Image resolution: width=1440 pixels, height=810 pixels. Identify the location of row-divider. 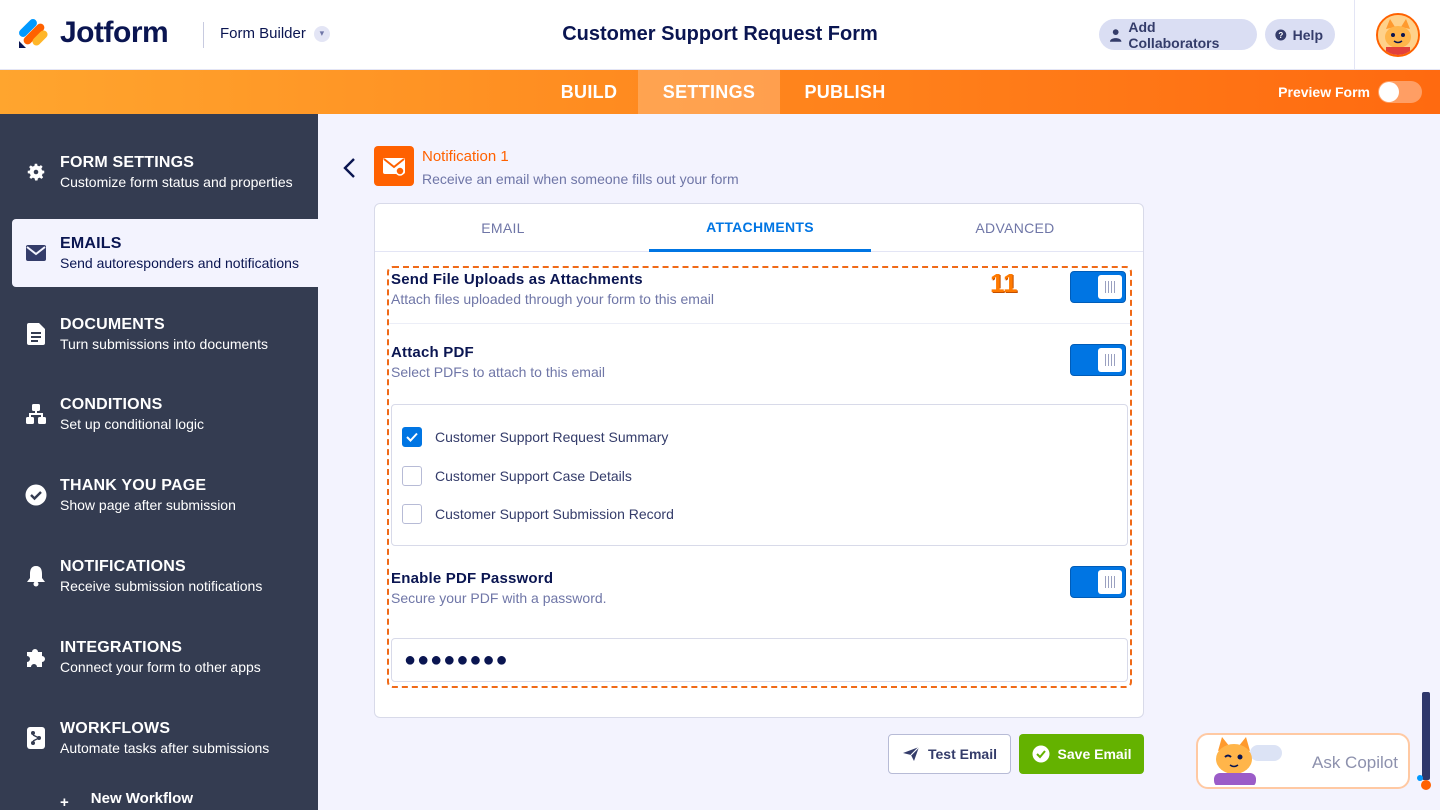
(759, 323).